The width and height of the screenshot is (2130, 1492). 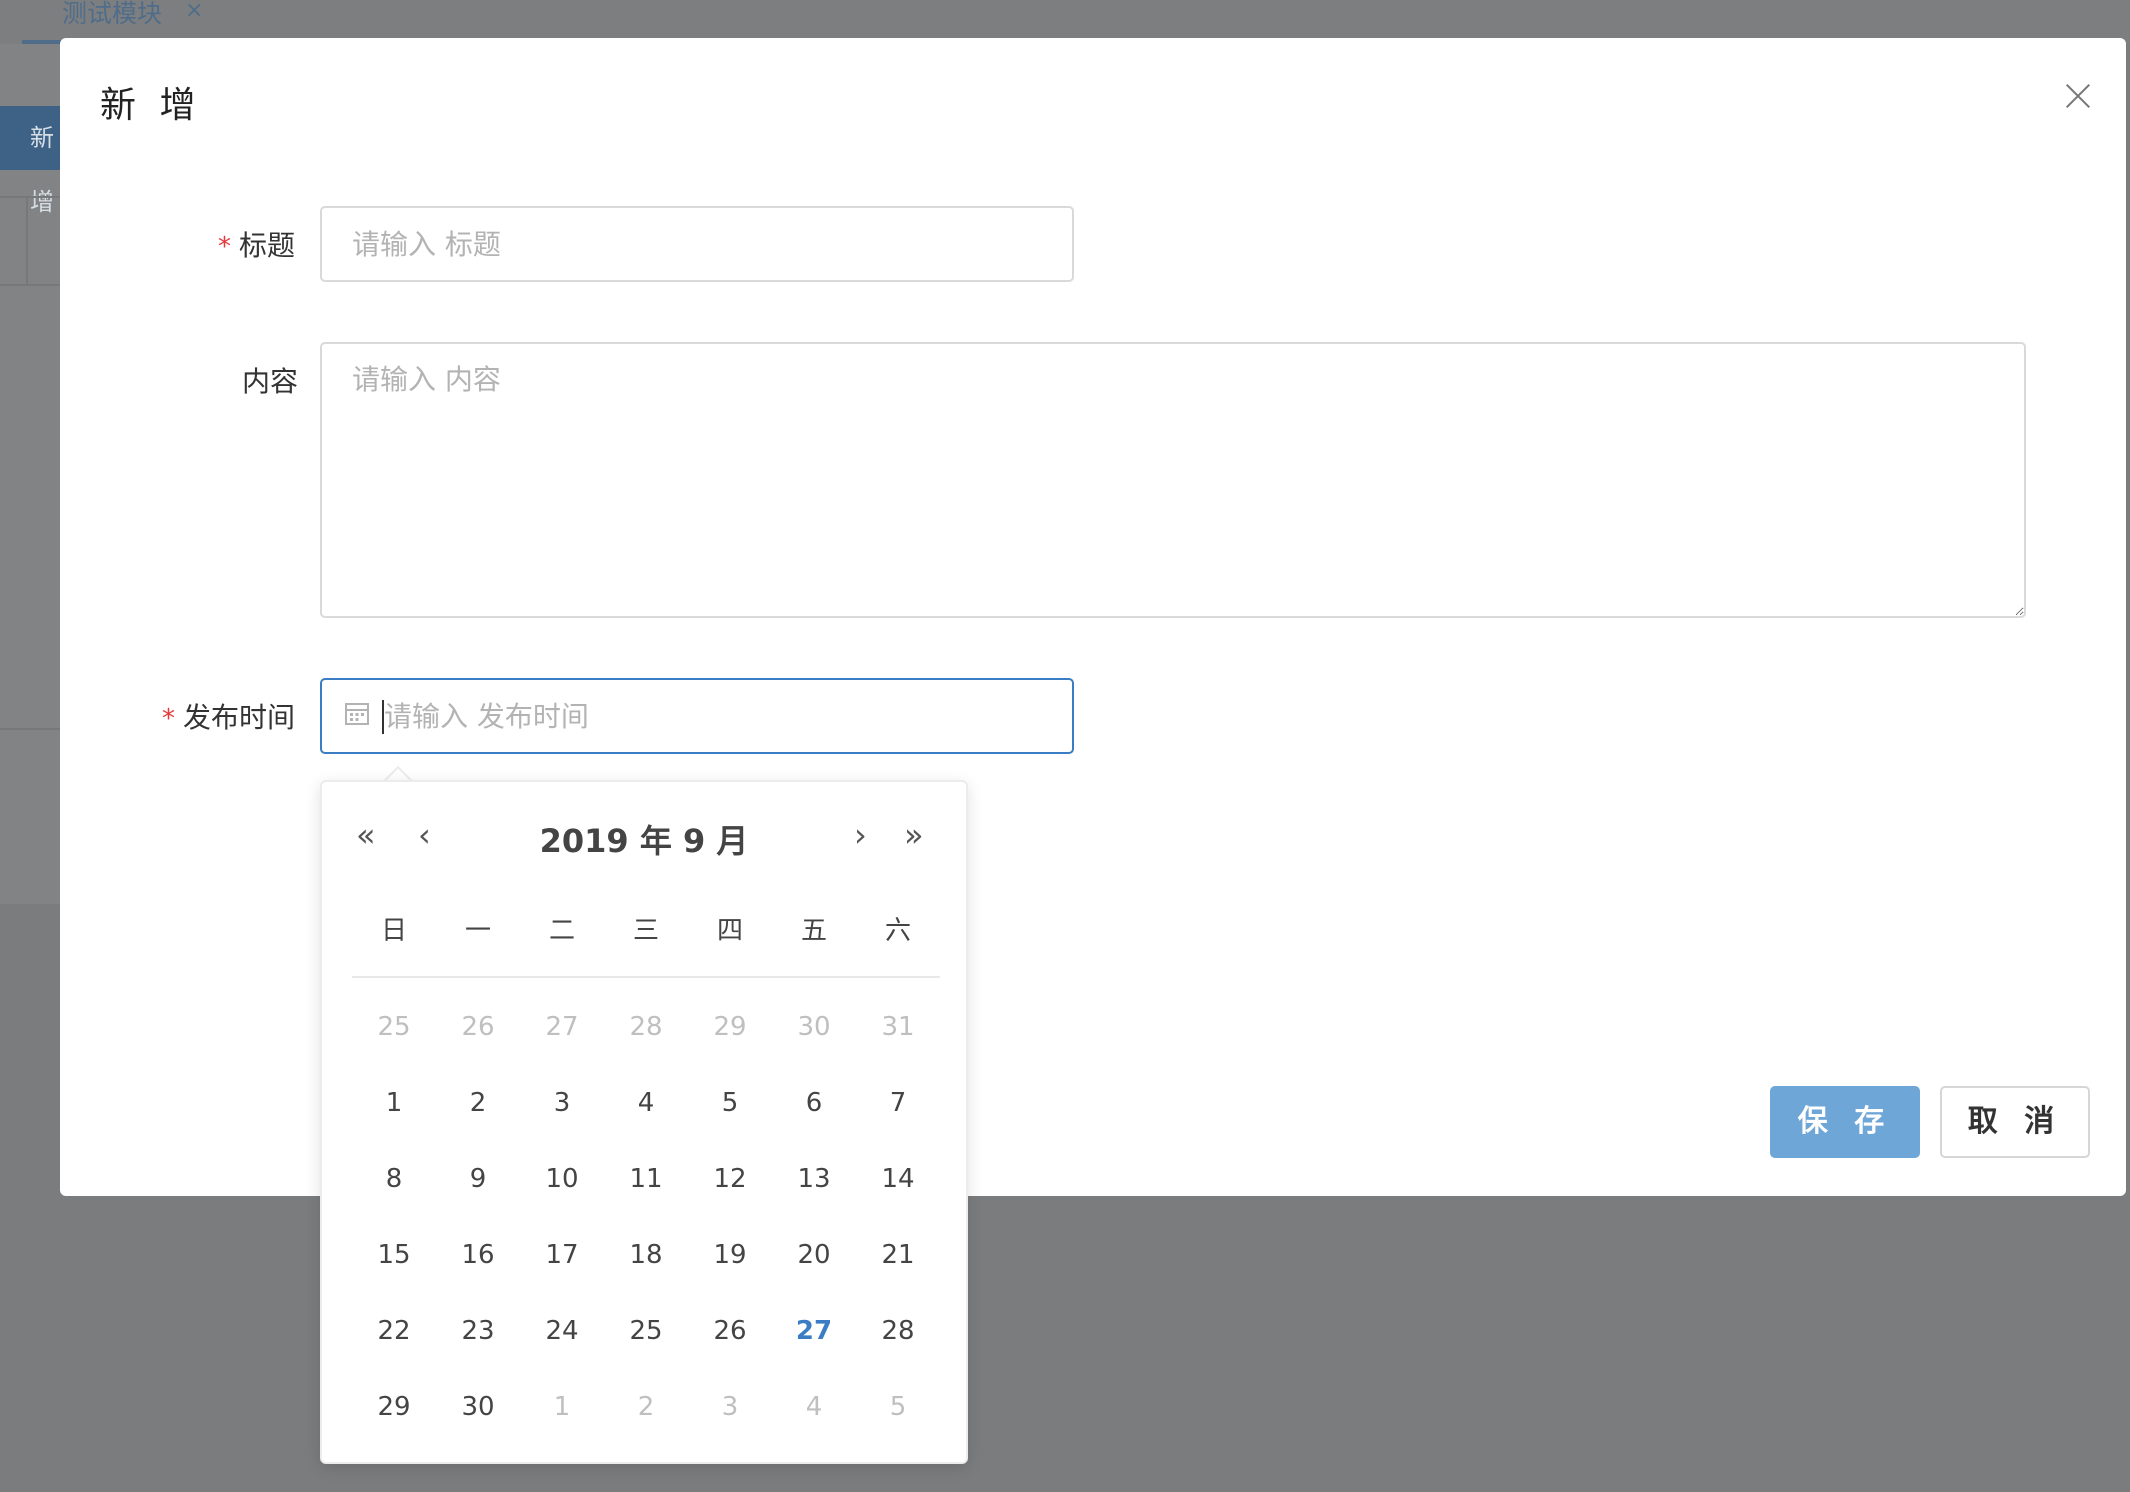 What do you see at coordinates (562, 1268) in the screenshot?
I see `calendar-day: 17` at bounding box center [562, 1268].